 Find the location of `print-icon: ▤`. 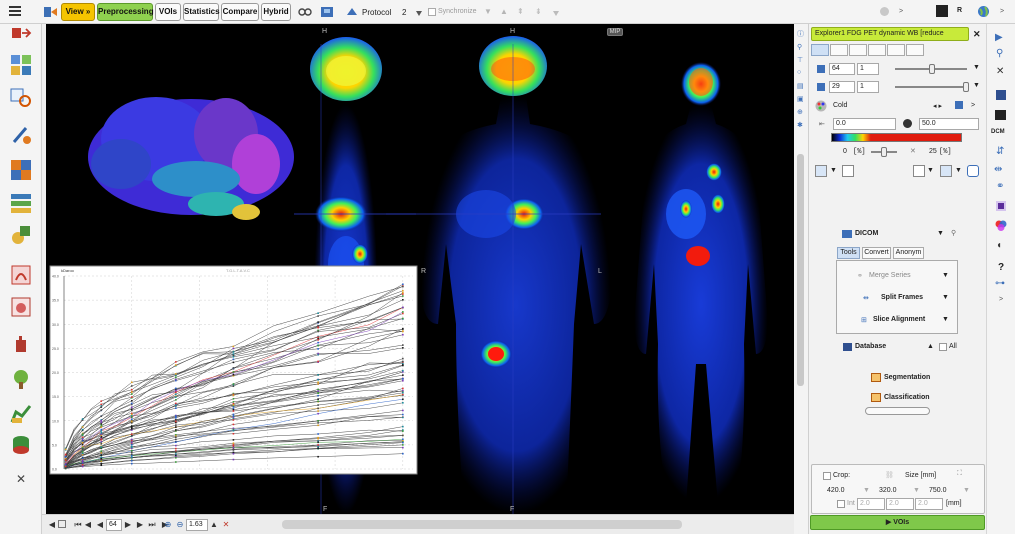

print-icon: ▤ is located at coordinates (800, 86).